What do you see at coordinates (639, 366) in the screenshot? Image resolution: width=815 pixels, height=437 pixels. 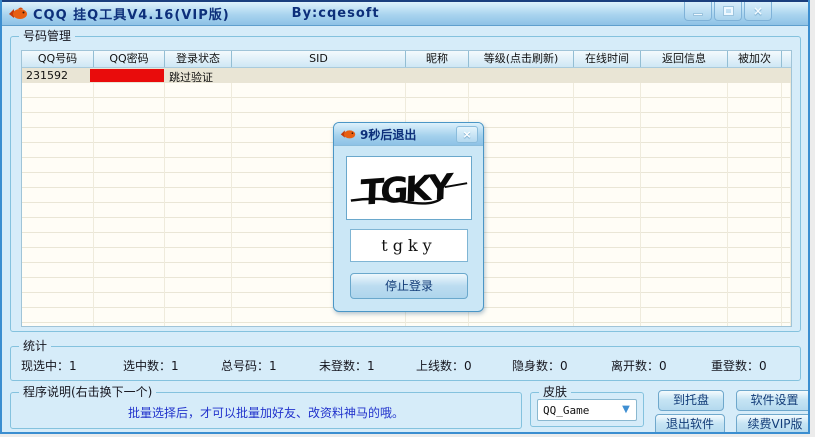 I see `stat-away-count: 离开数：0` at bounding box center [639, 366].